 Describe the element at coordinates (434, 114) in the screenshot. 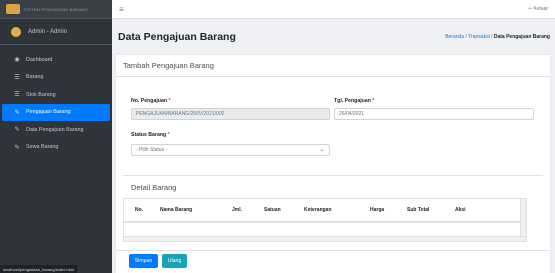

I see `tgl-pengajuan-input: 26/04/2021` at that location.